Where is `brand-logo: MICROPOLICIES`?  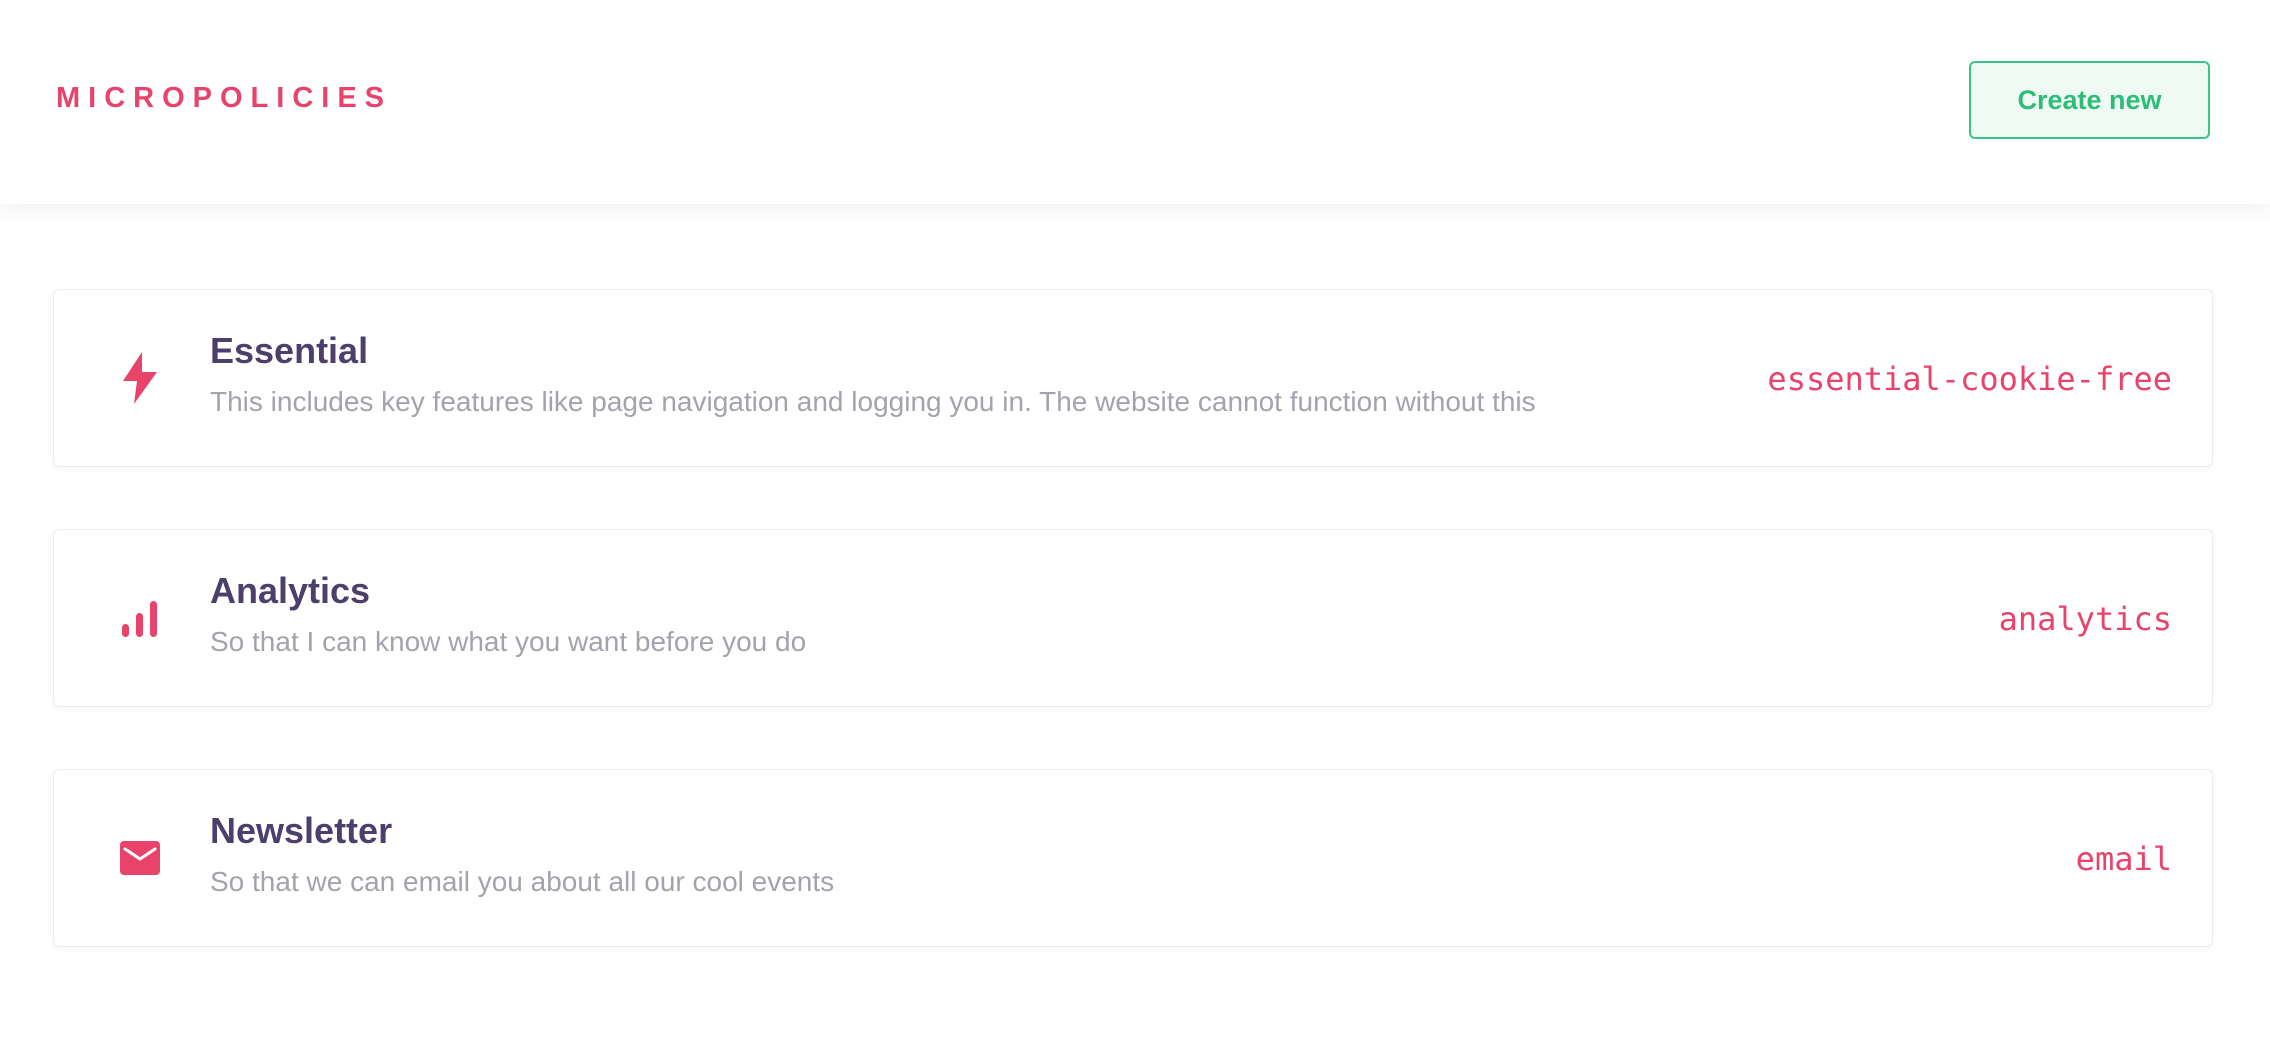 brand-logo: MICROPOLICIES is located at coordinates (224, 98).